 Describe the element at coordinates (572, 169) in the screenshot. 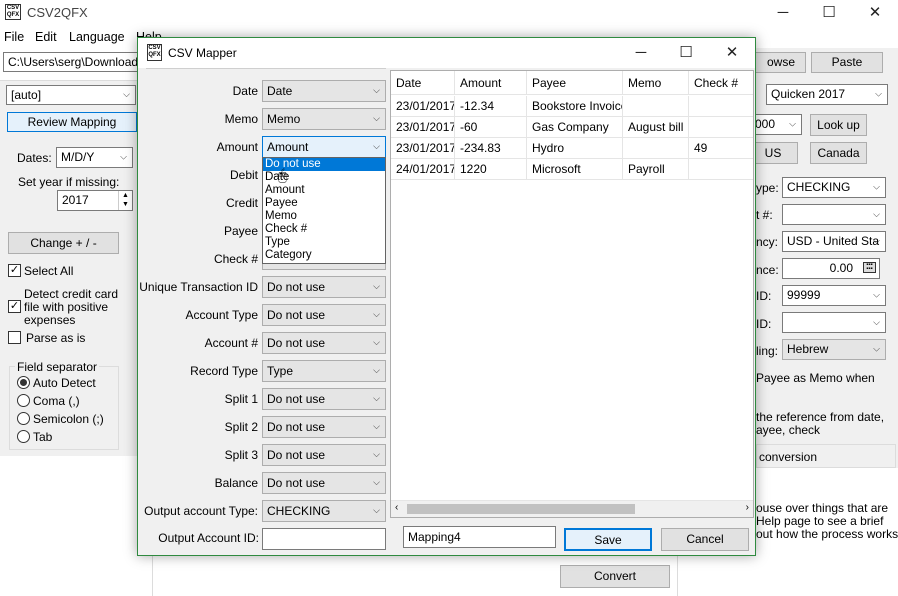

I see `table-row: 24/01/2017 1220 Microsoft Payroll` at that location.